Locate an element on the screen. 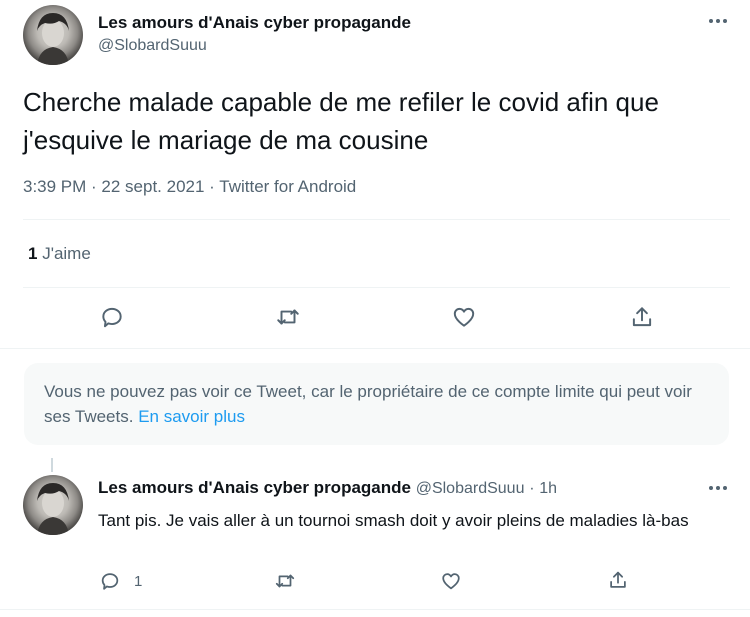  author-name: Les amours d'Anais cyber propagande is located at coordinates (254, 23).